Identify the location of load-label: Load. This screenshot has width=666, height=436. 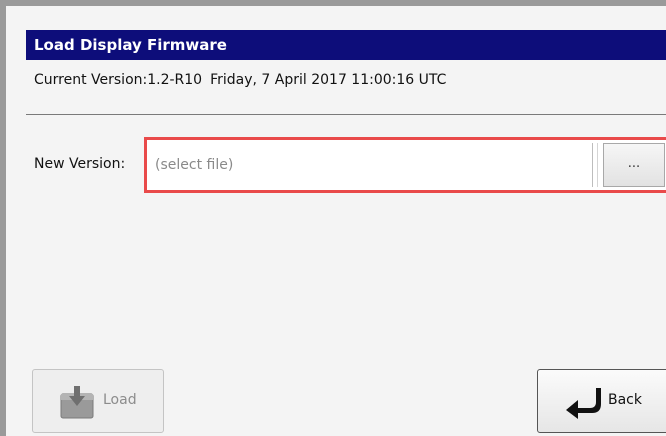
(120, 400).